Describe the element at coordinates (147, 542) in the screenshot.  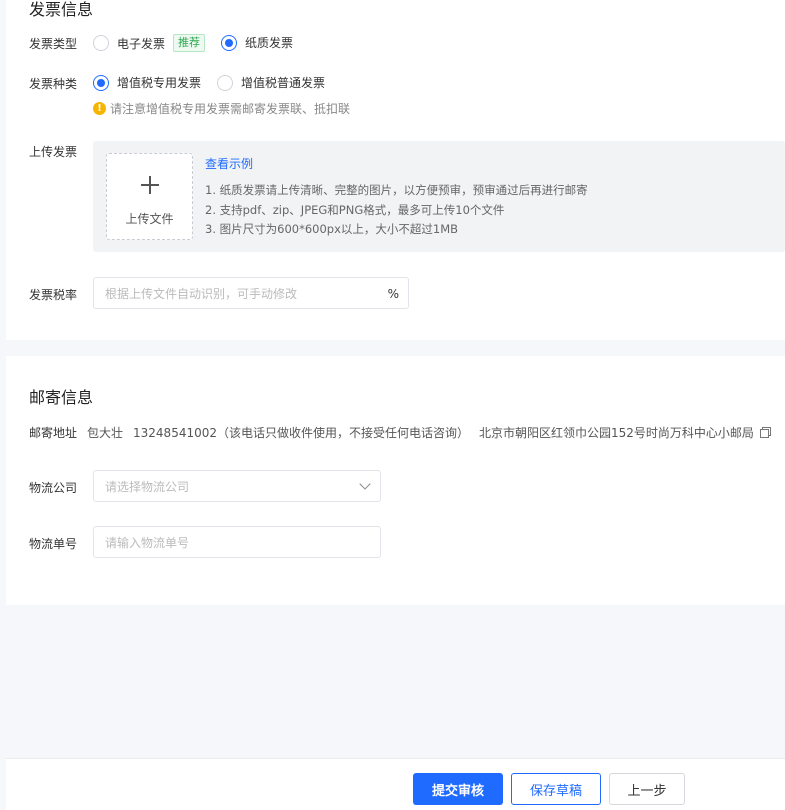
I see `tracking-placeholder: 请输入物流单号` at that location.